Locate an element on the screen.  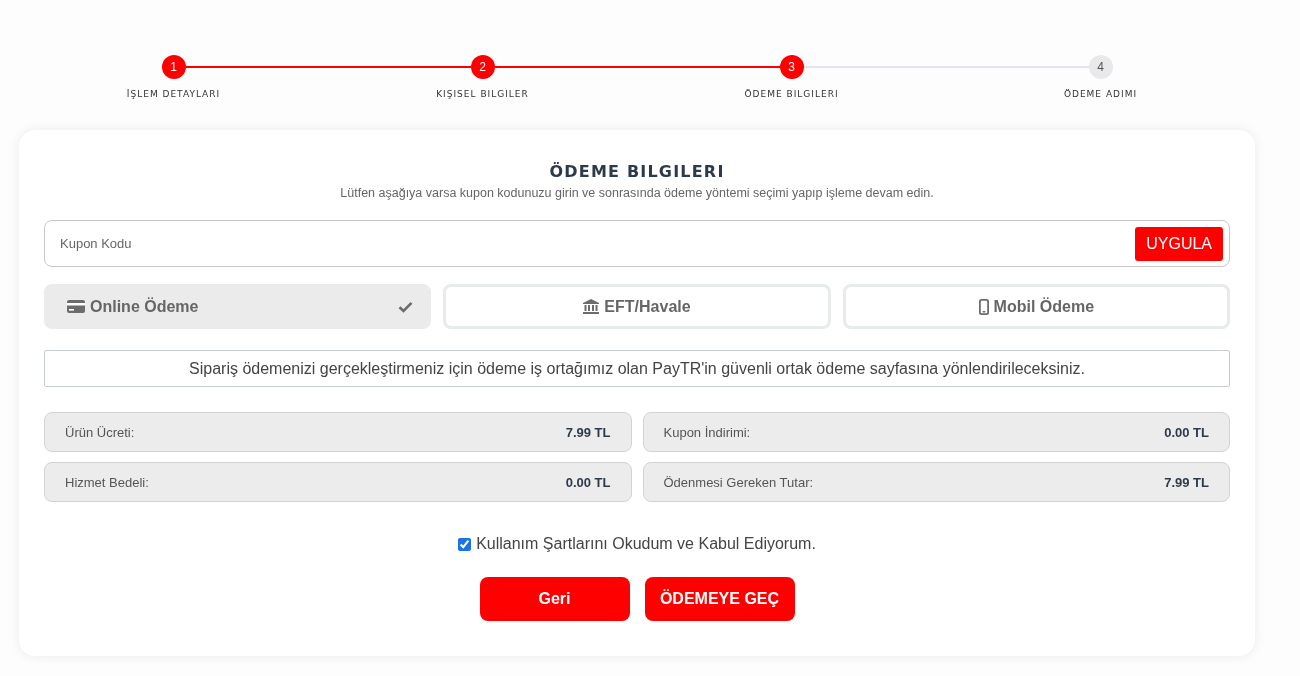
step-number: 4 is located at coordinates (1100, 67).